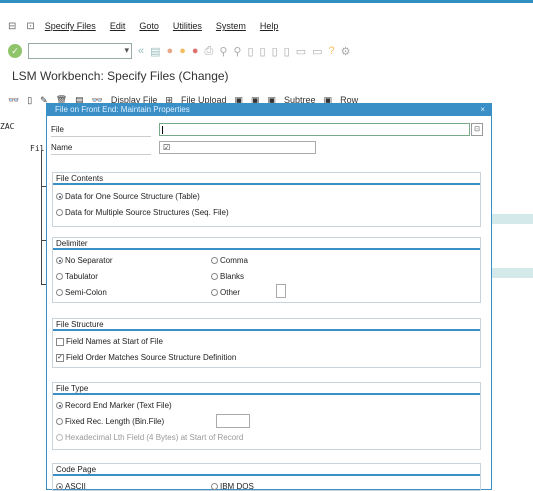 This screenshot has height=491, width=533. Describe the element at coordinates (13, 100) in the screenshot. I see `glasses-icon: 👓` at that location.